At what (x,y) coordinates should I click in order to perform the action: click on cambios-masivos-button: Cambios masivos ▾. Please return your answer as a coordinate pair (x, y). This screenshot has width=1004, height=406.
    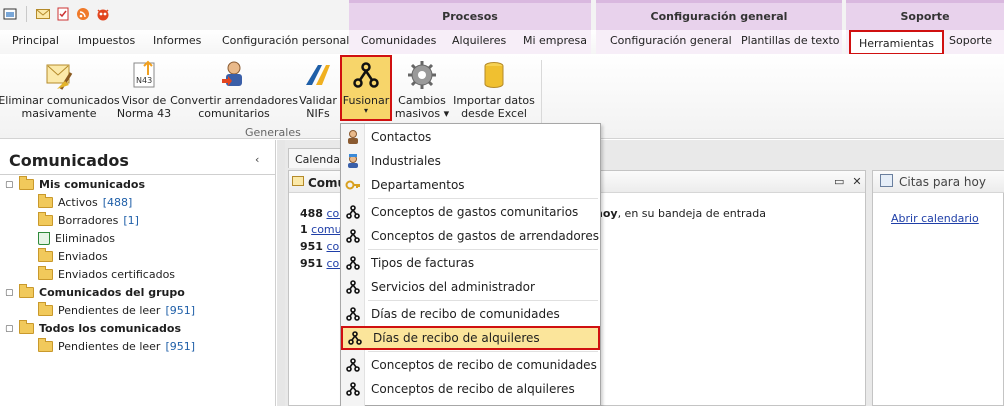
    Looking at the image, I should click on (422, 89).